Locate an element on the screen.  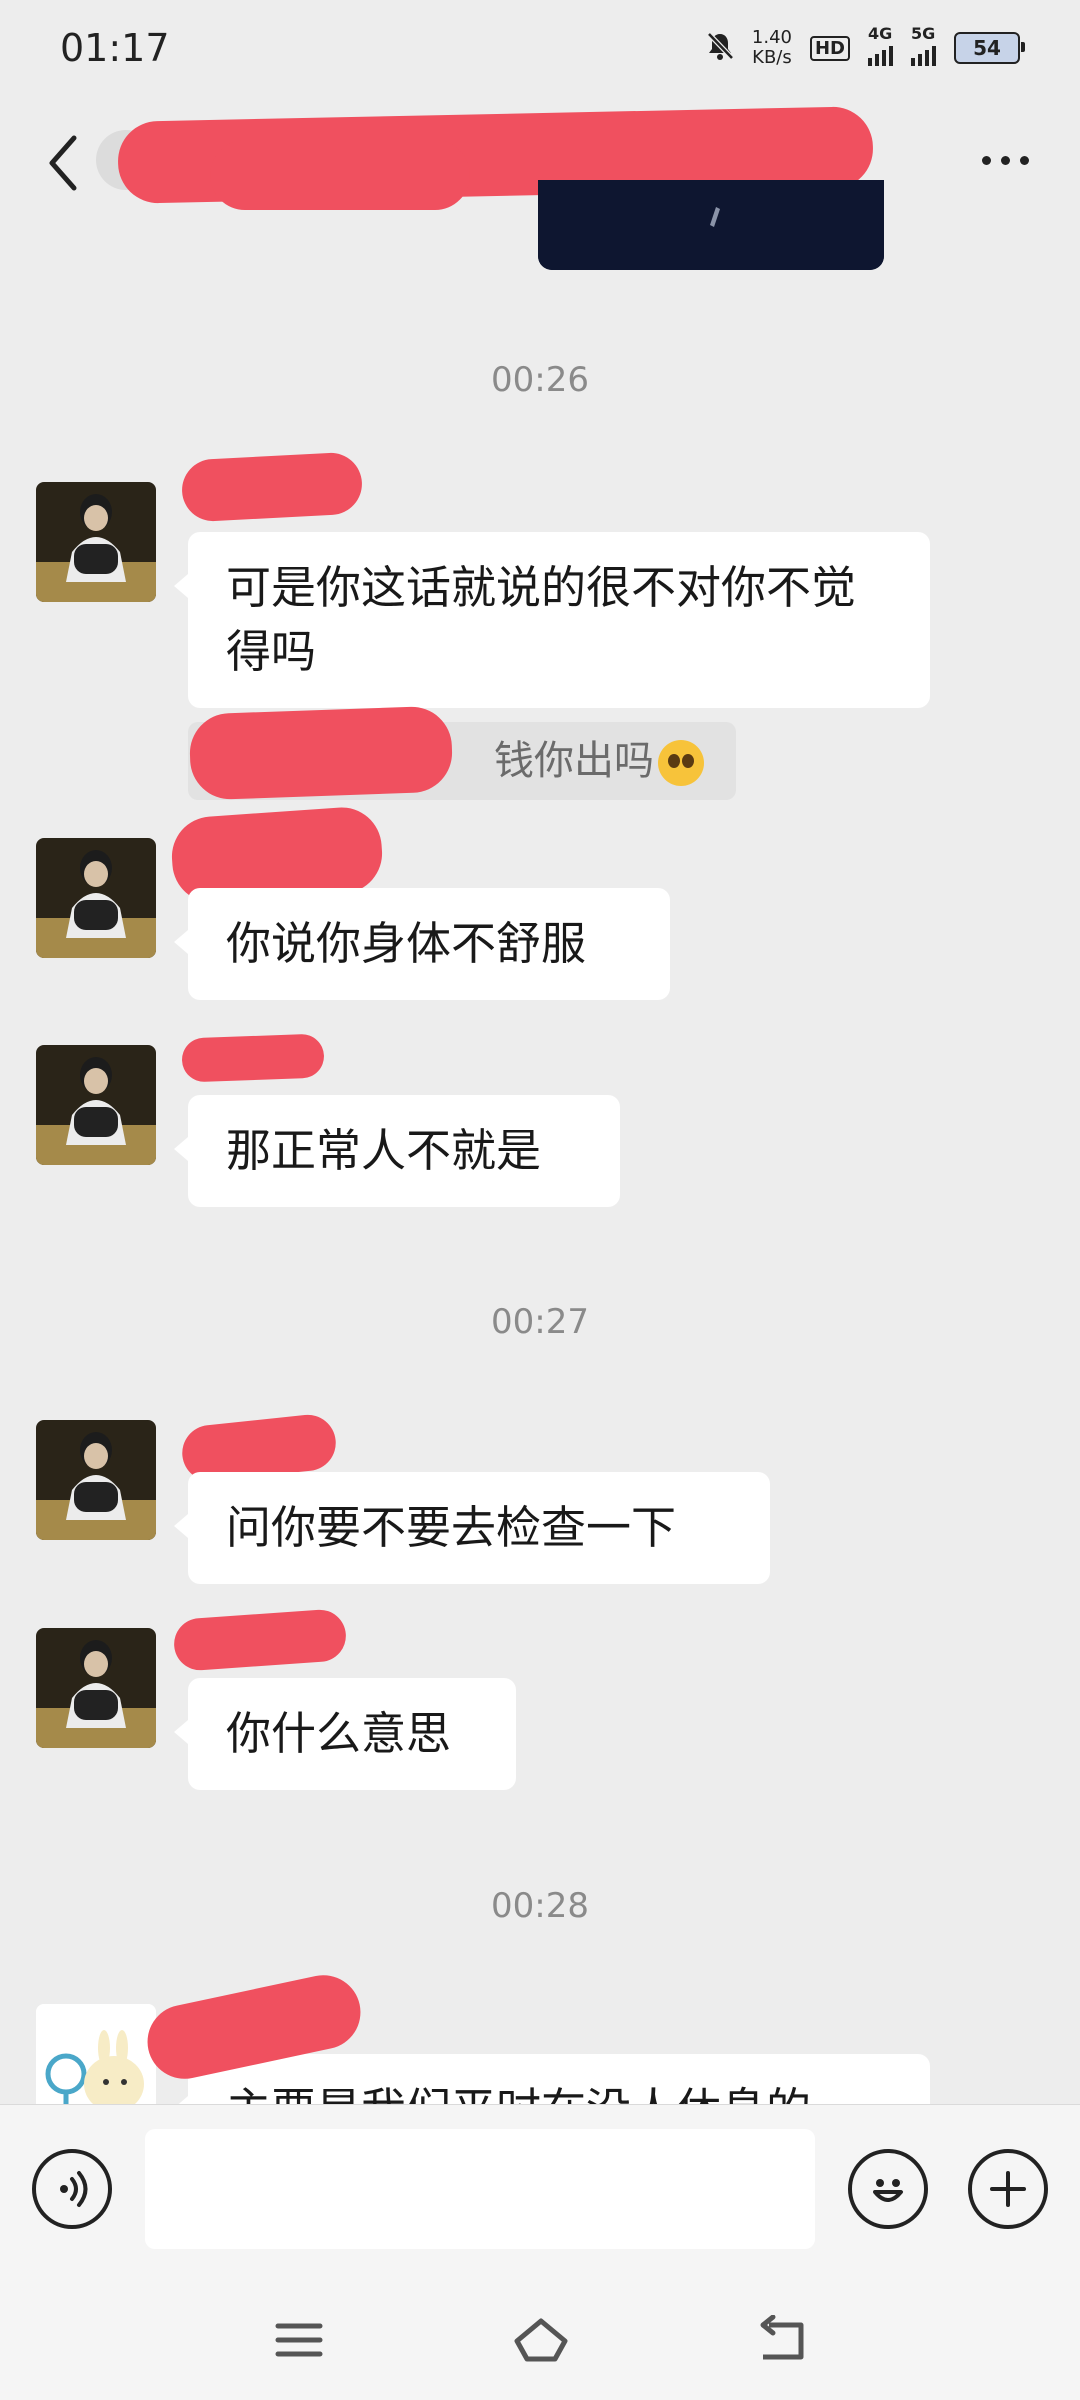
message-timestamp: 00:26 is located at coordinates (540, 380).